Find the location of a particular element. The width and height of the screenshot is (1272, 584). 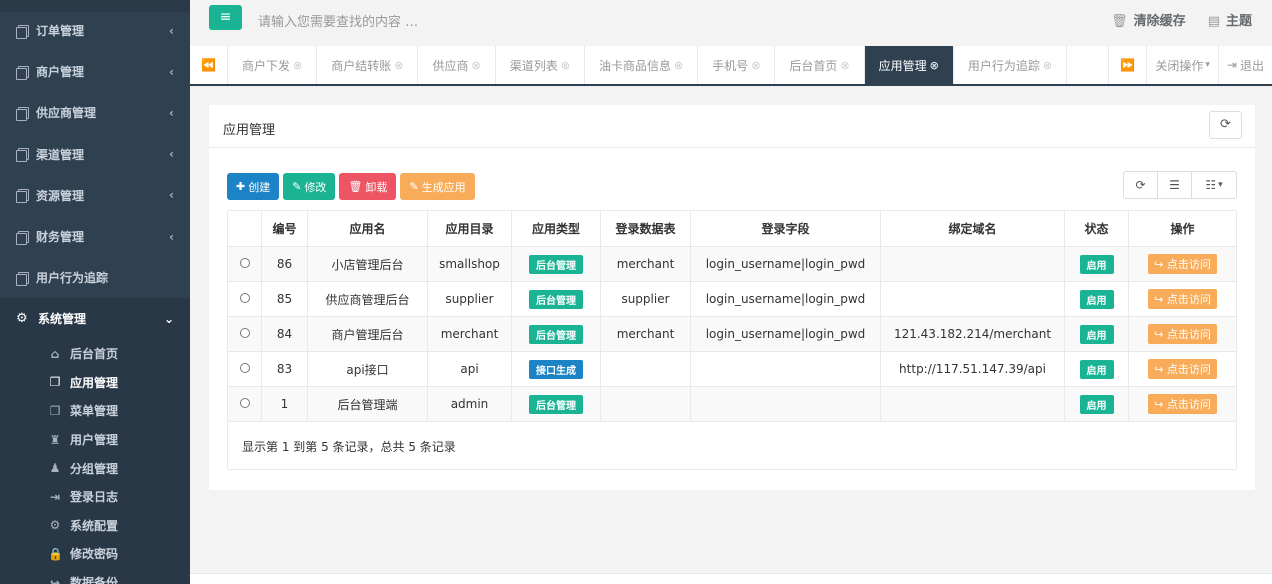

sidebar-subitem: 🔒 修改密码 is located at coordinates (95, 554).